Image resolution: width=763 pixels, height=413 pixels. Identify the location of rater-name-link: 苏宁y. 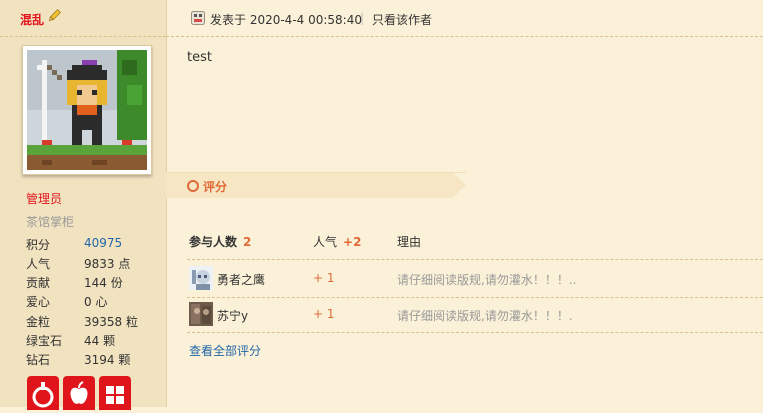
(232, 315).